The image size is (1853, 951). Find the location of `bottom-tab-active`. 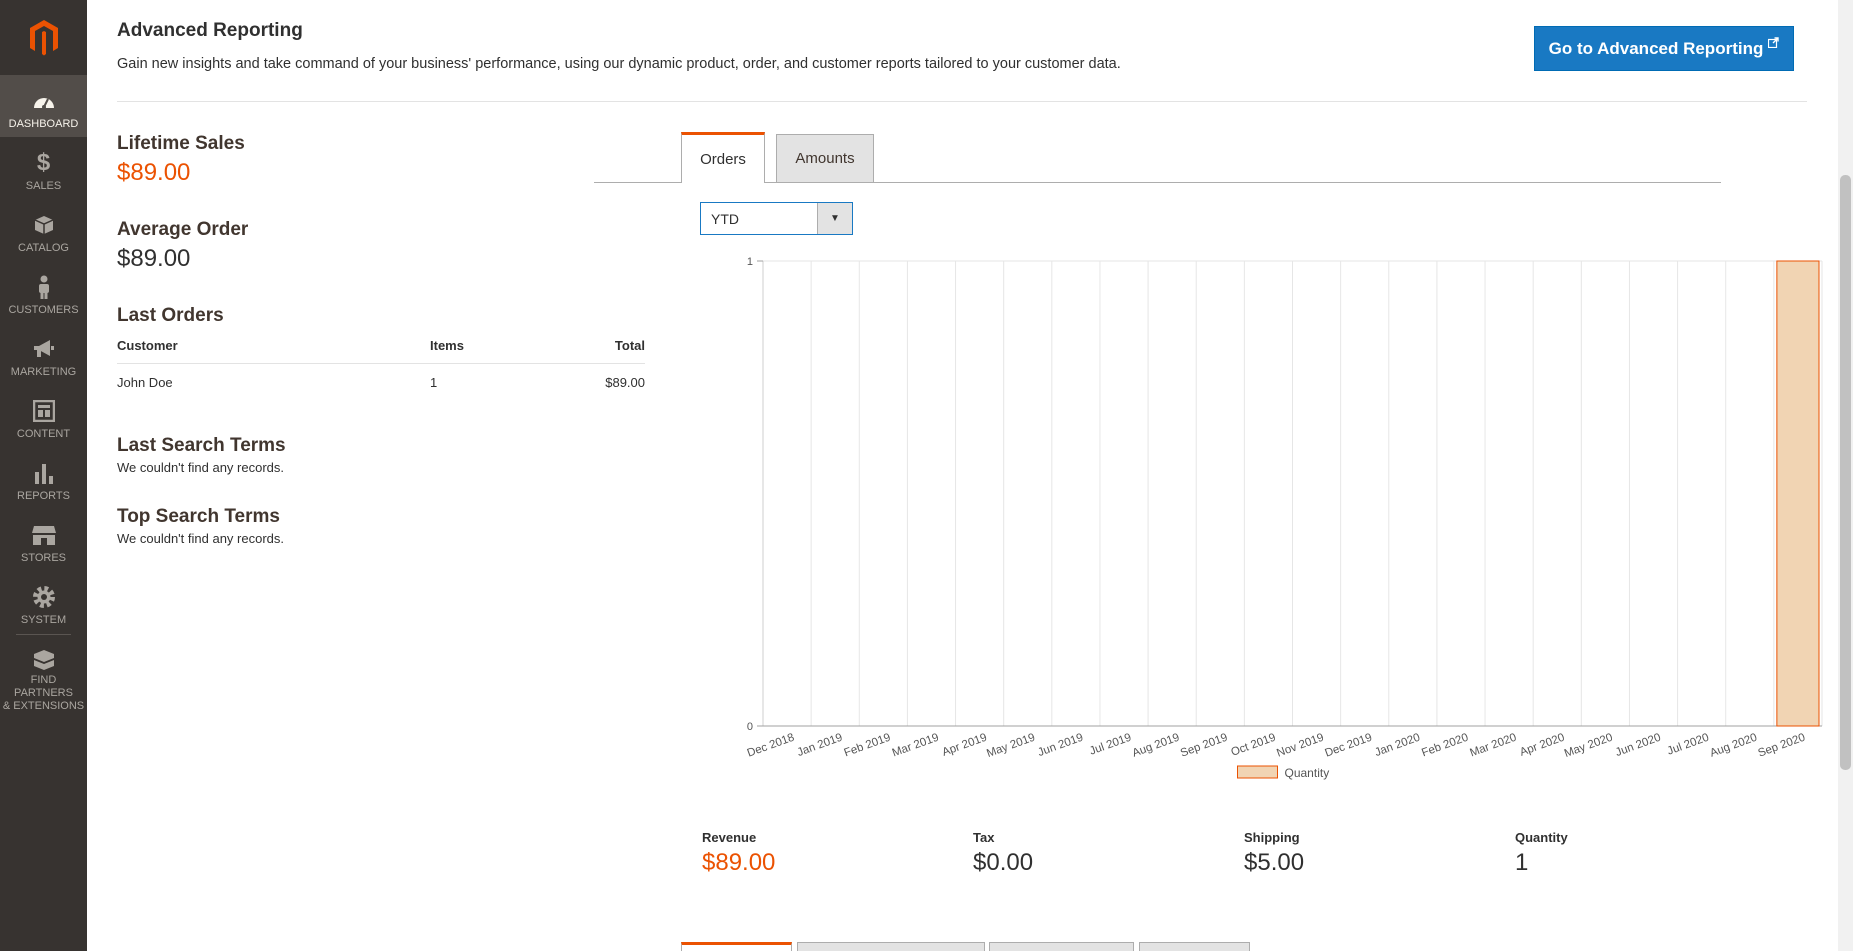

bottom-tab-active is located at coordinates (736, 946).